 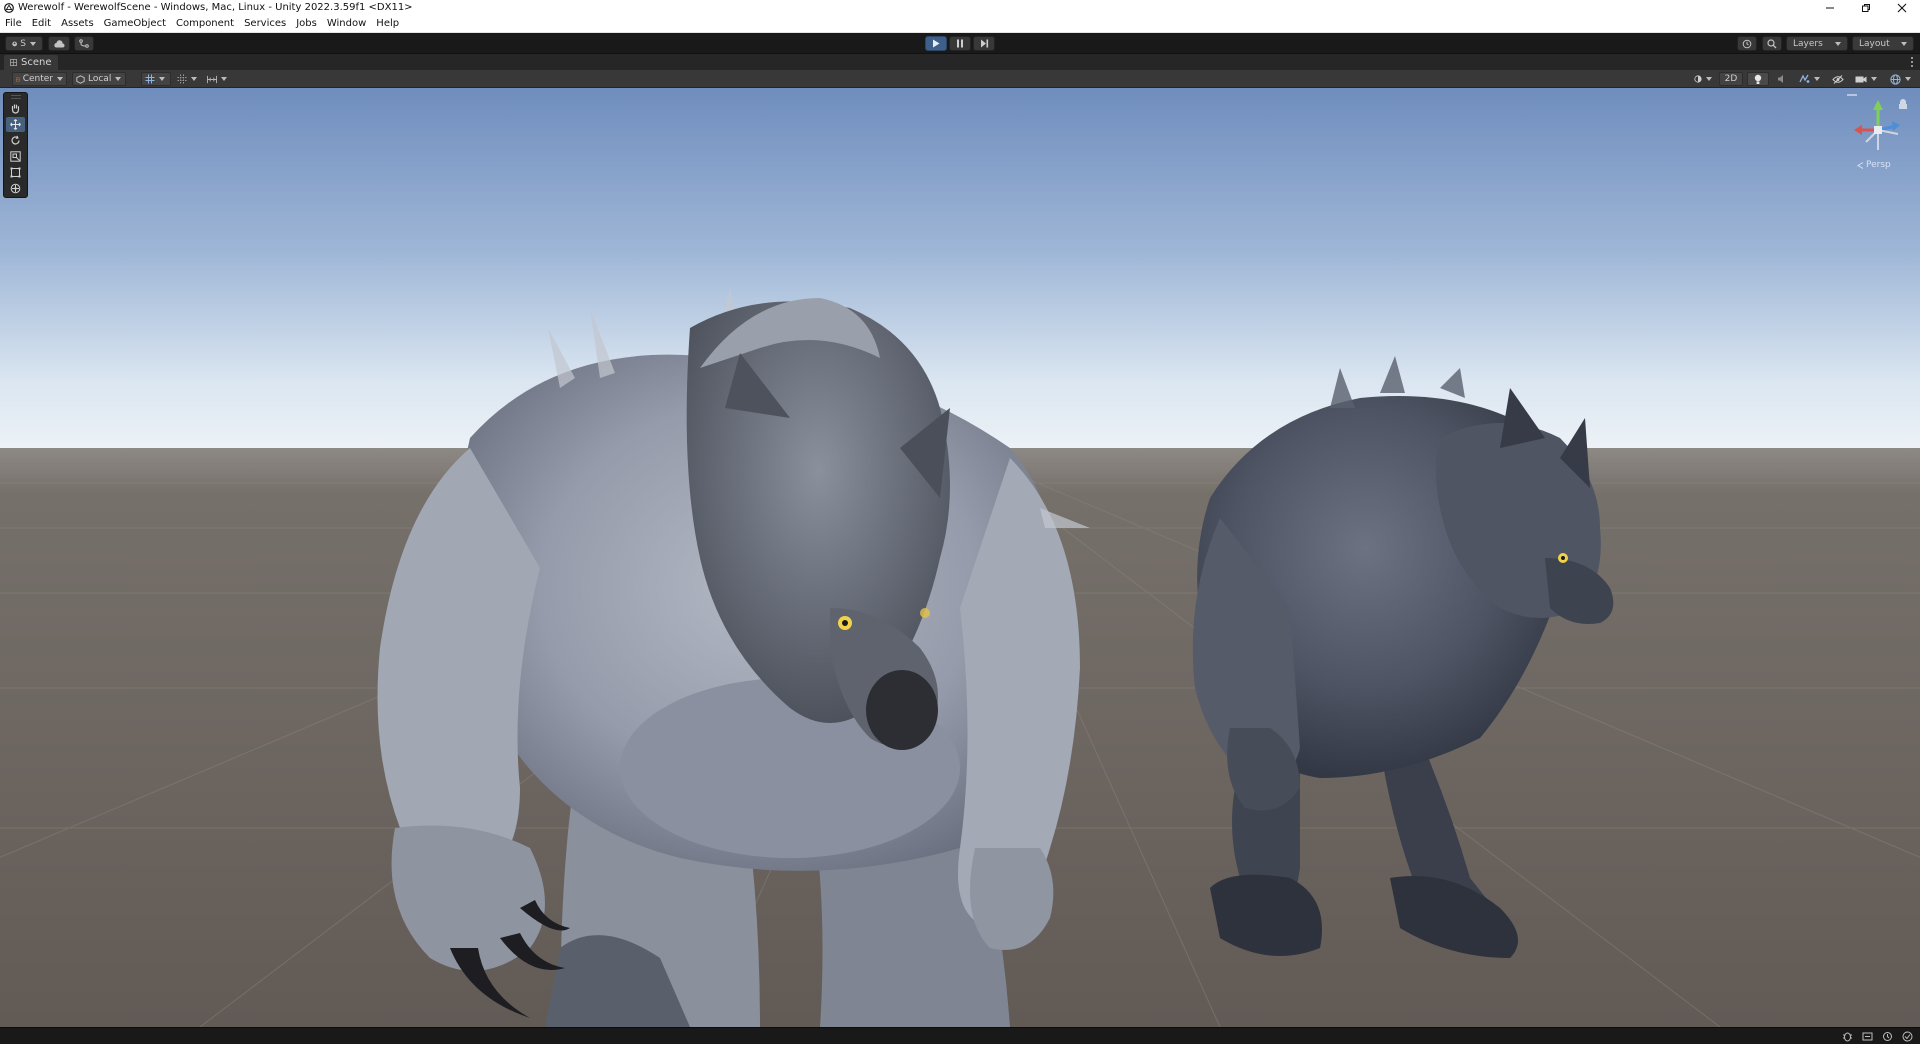 I want to click on account-label: S, so click(x=23, y=43).